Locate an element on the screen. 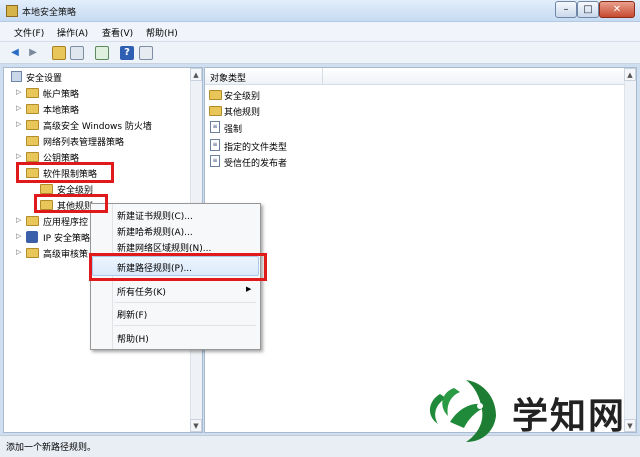 Image resolution: width=640 pixels, height=457 pixels. app-icon is located at coordinates (12, 11).